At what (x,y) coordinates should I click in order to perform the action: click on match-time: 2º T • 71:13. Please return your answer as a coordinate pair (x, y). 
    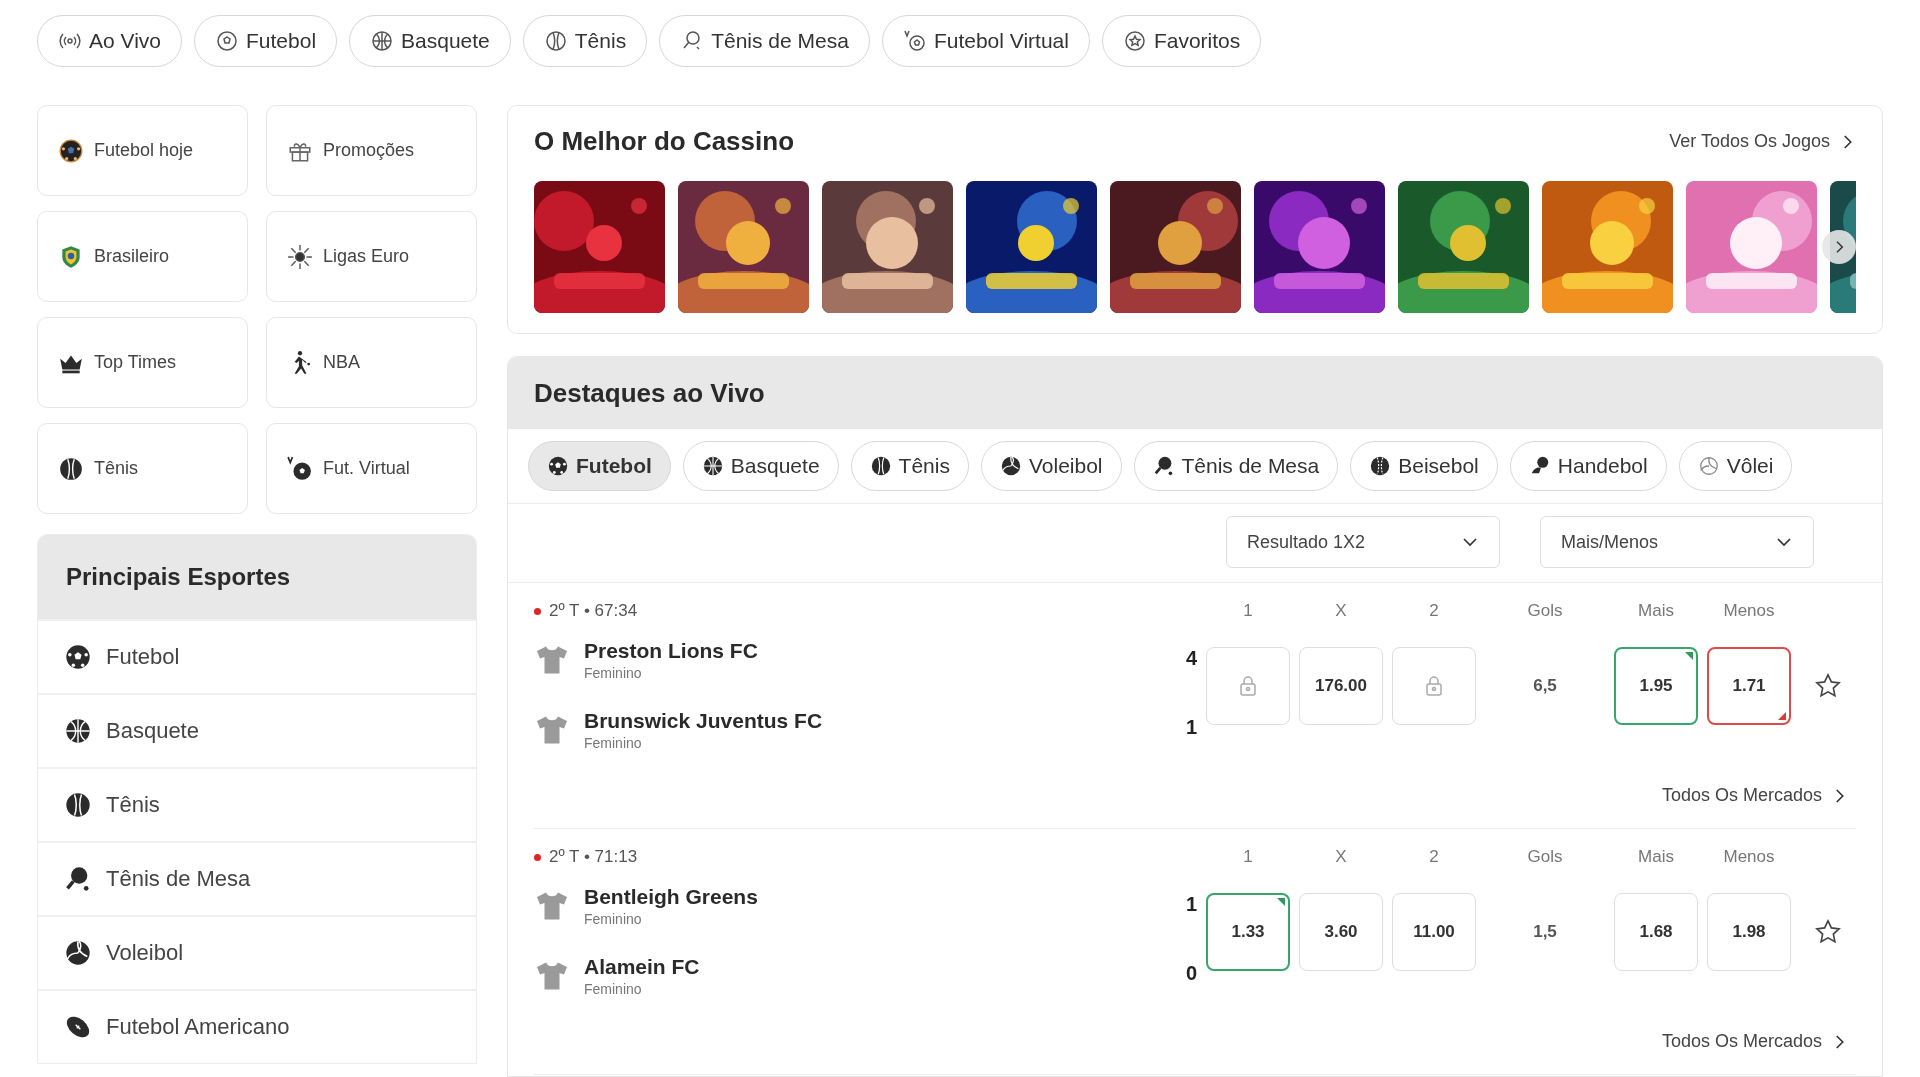
    Looking at the image, I should click on (841, 857).